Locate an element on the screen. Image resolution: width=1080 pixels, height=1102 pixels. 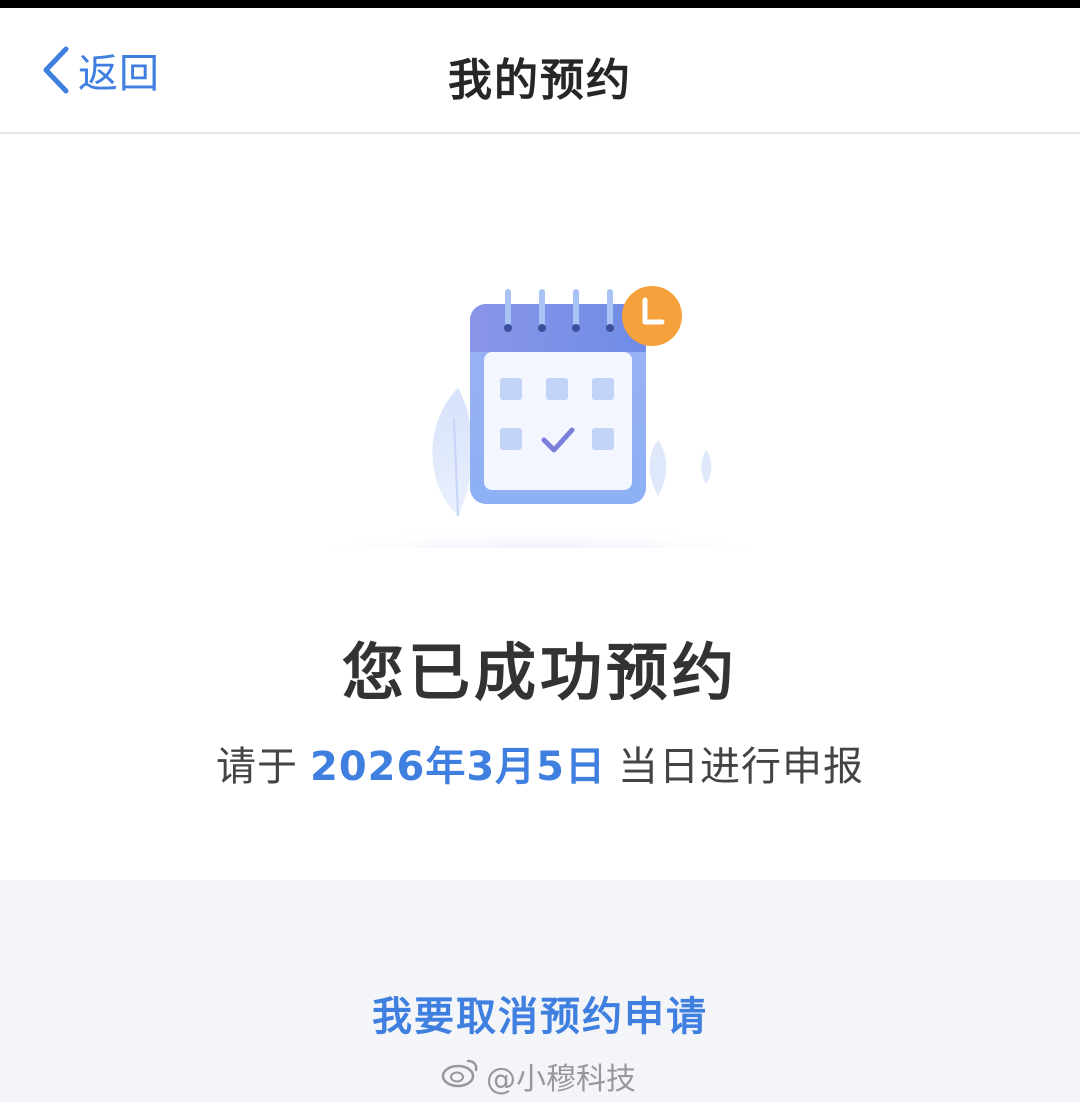
cancel-appointment-link: 我要取消预约申请 is located at coordinates (540, 1013).